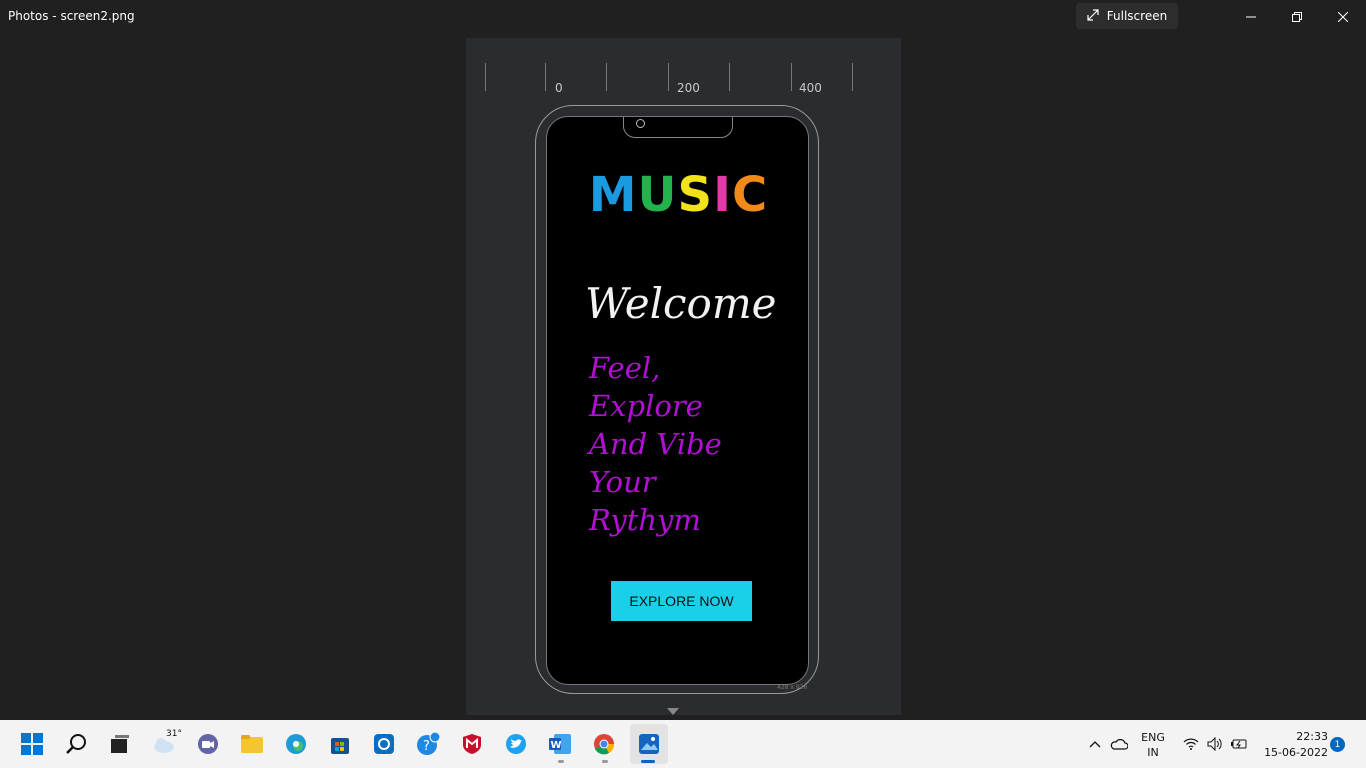 The height and width of the screenshot is (768, 1366). Describe the element at coordinates (71, 16) in the screenshot. I see `window-title: Photos - screen2.png` at that location.